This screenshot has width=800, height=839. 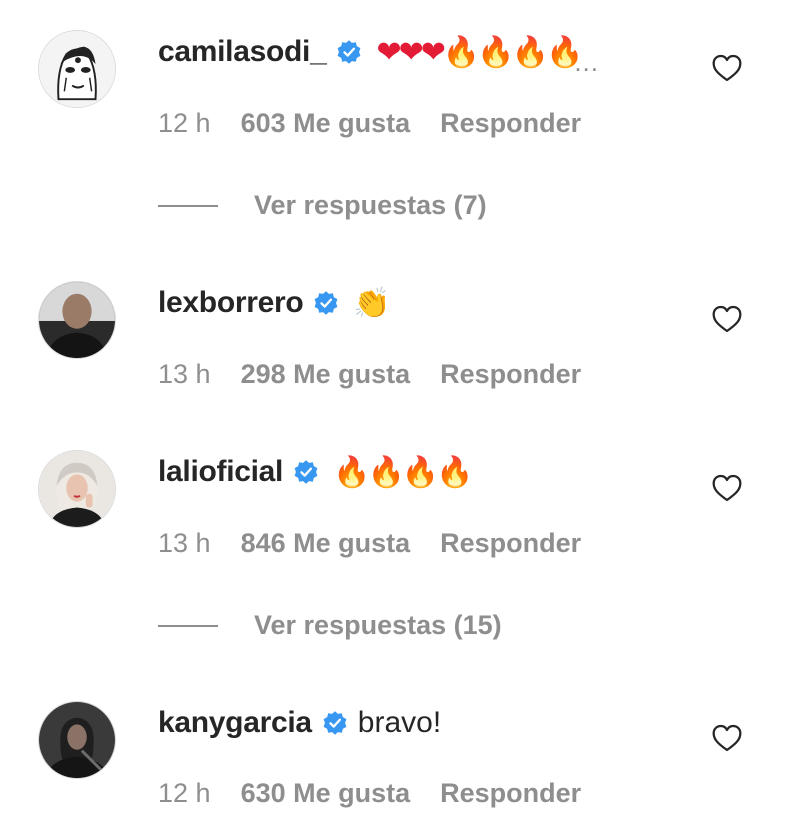 I want to click on like-count: 603 Me gusta, so click(x=326, y=123).